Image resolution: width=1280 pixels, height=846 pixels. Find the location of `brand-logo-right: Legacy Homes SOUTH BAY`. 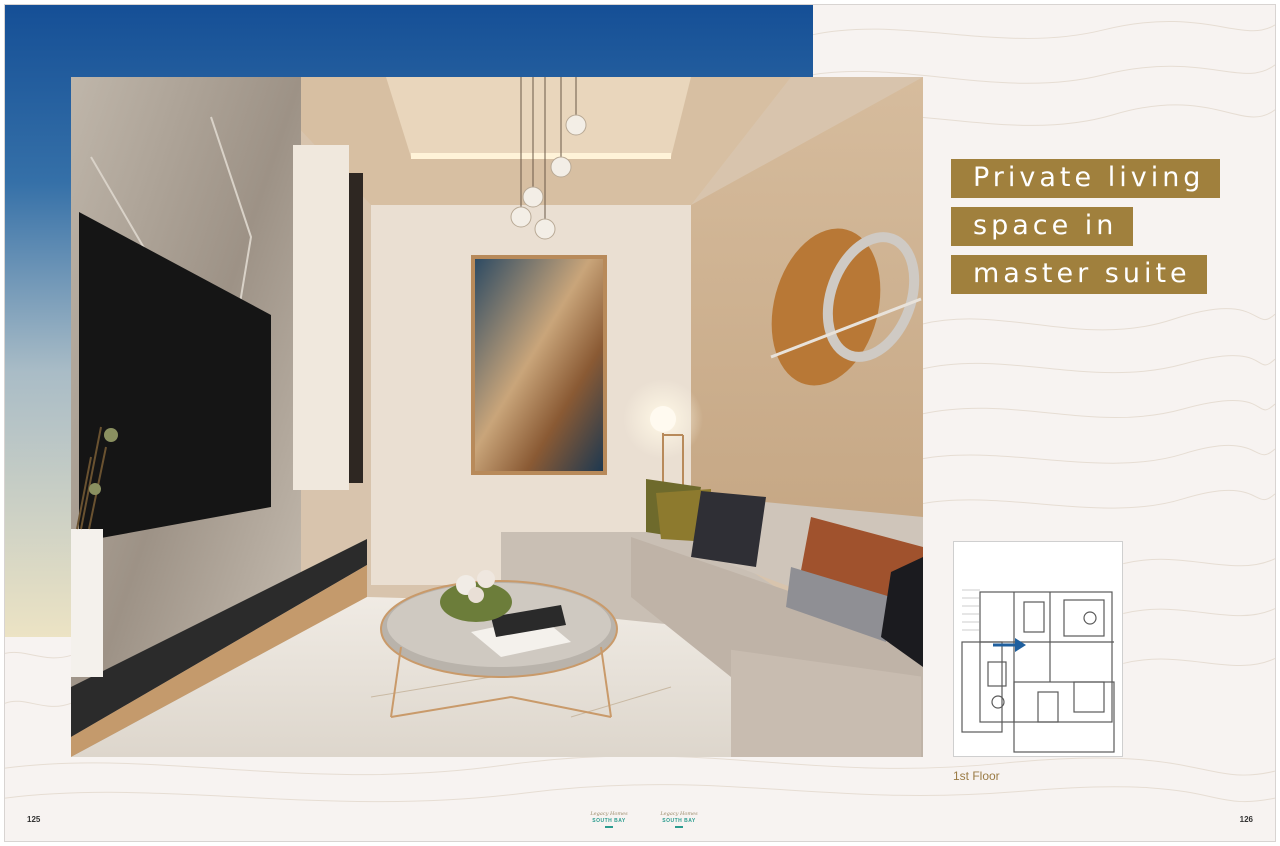

brand-logo-right: Legacy Homes SOUTH BAY is located at coordinates (679, 822).